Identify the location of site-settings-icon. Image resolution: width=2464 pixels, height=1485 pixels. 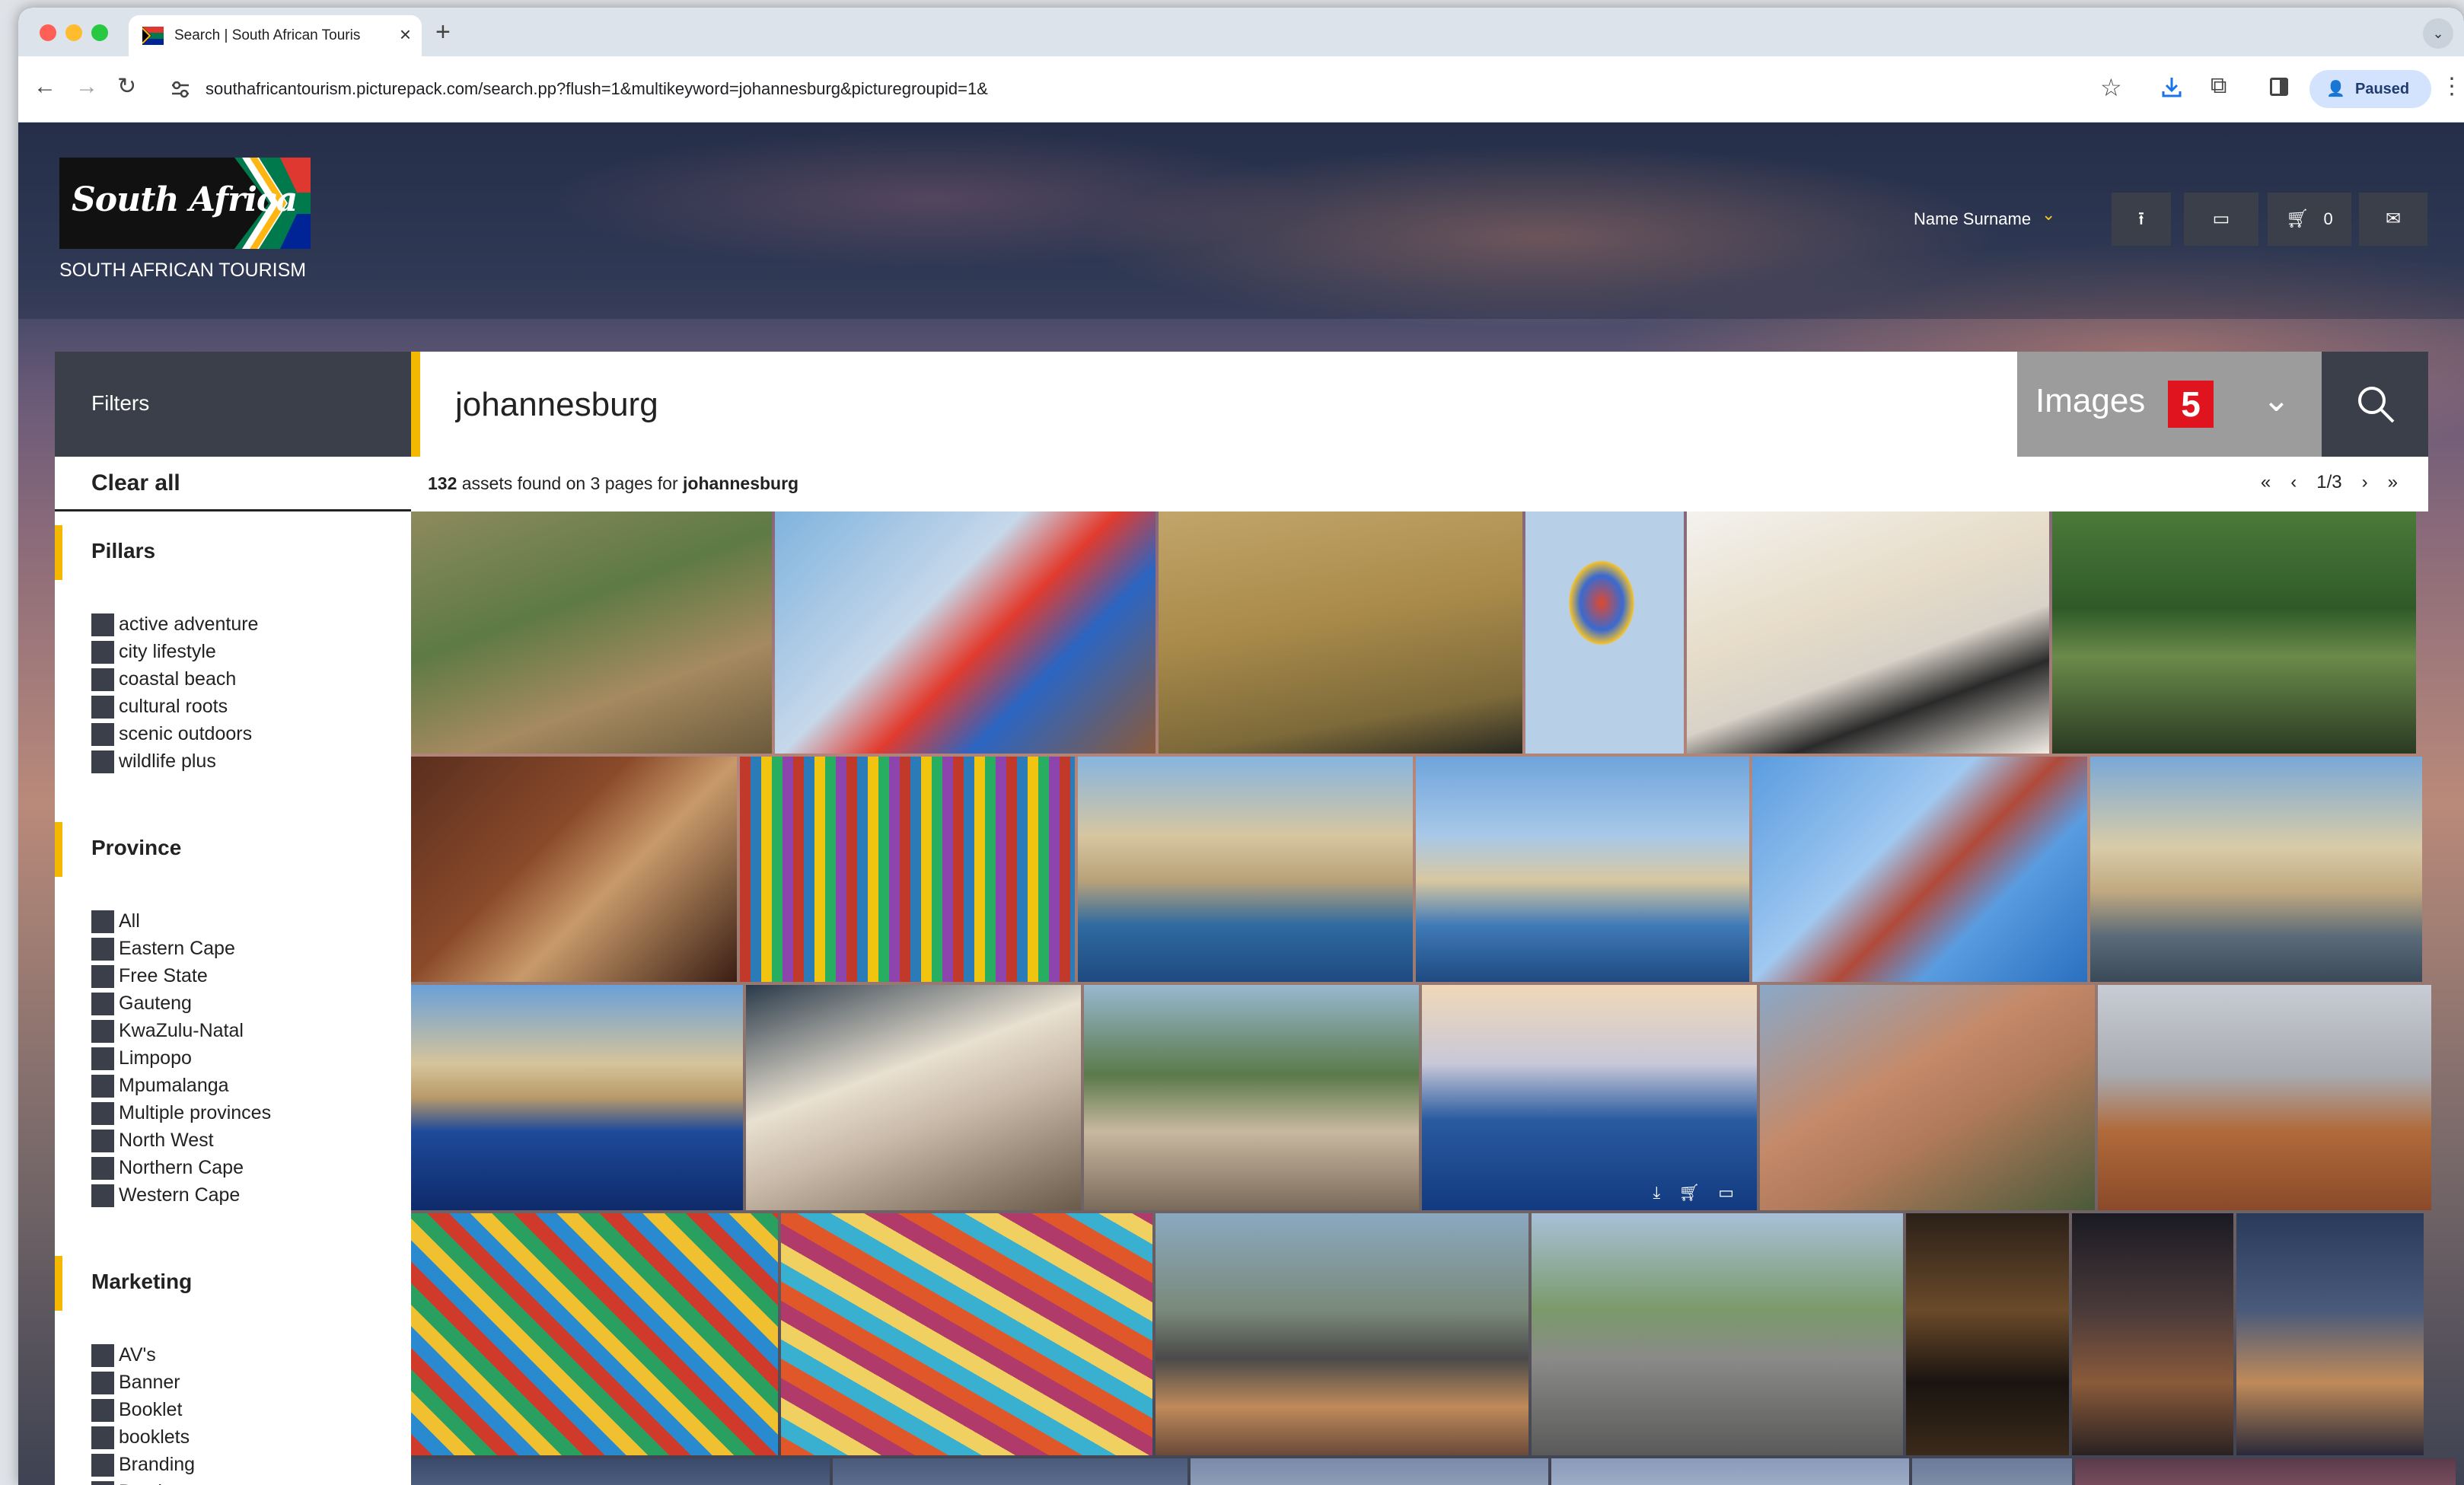
(181, 89).